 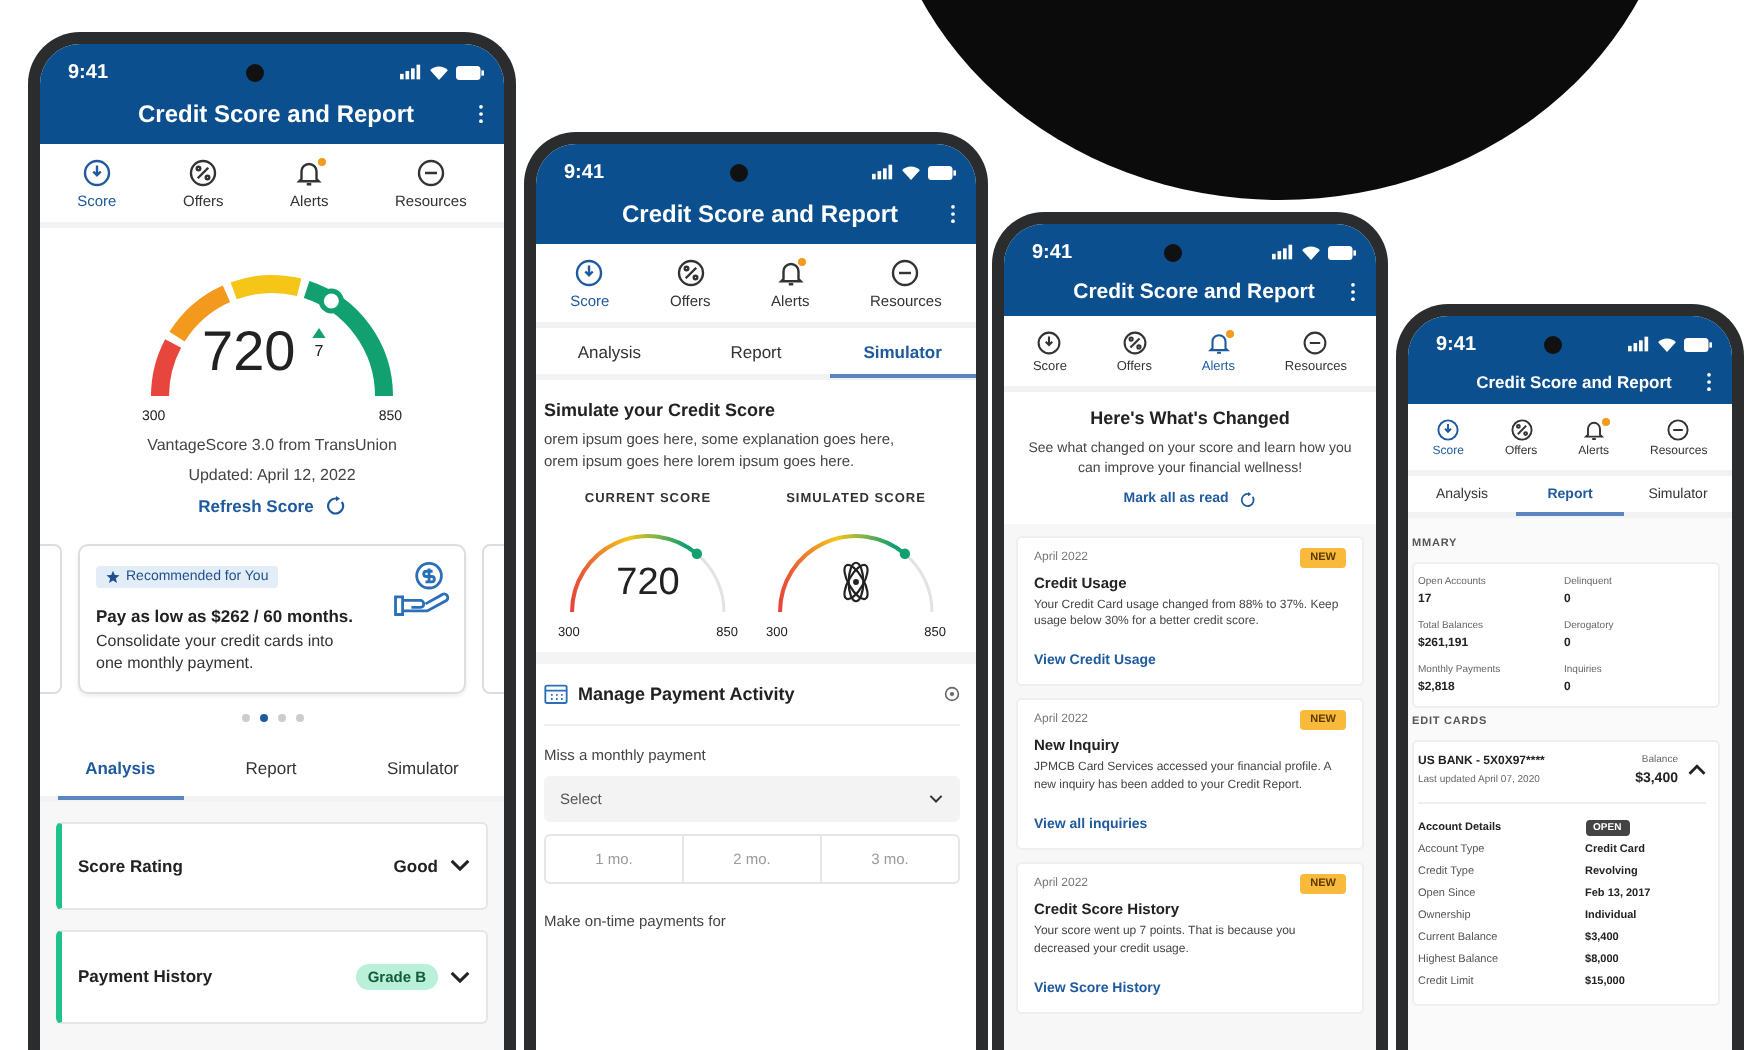 I want to click on star-icon, so click(x=113, y=577).